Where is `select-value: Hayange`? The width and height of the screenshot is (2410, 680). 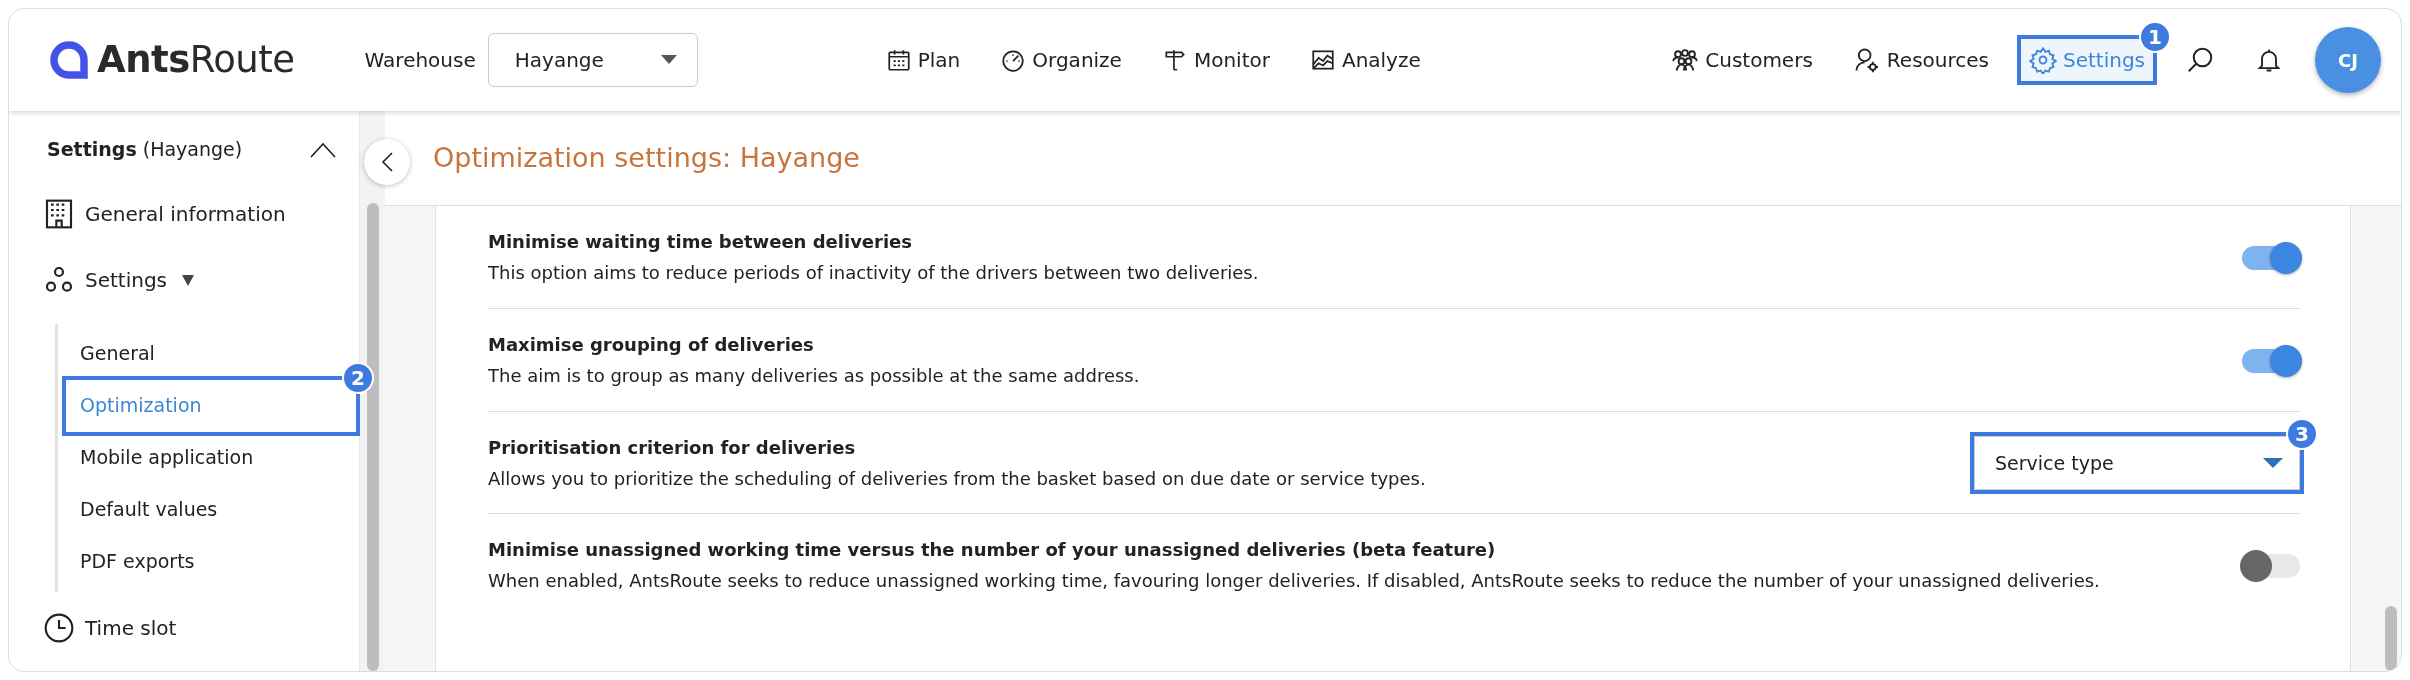
select-value: Hayange is located at coordinates (559, 60).